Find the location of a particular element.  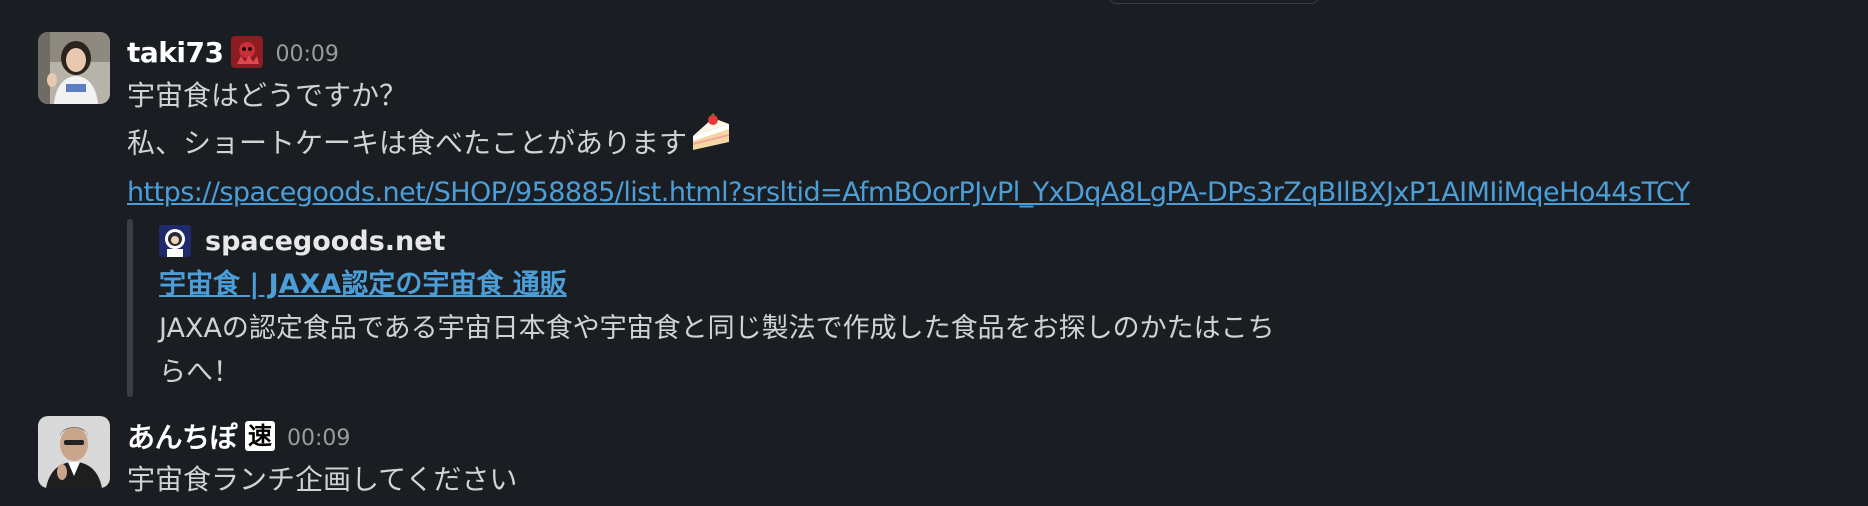

message-text: 宇宙食はどうですか？ is located at coordinates (267, 95).